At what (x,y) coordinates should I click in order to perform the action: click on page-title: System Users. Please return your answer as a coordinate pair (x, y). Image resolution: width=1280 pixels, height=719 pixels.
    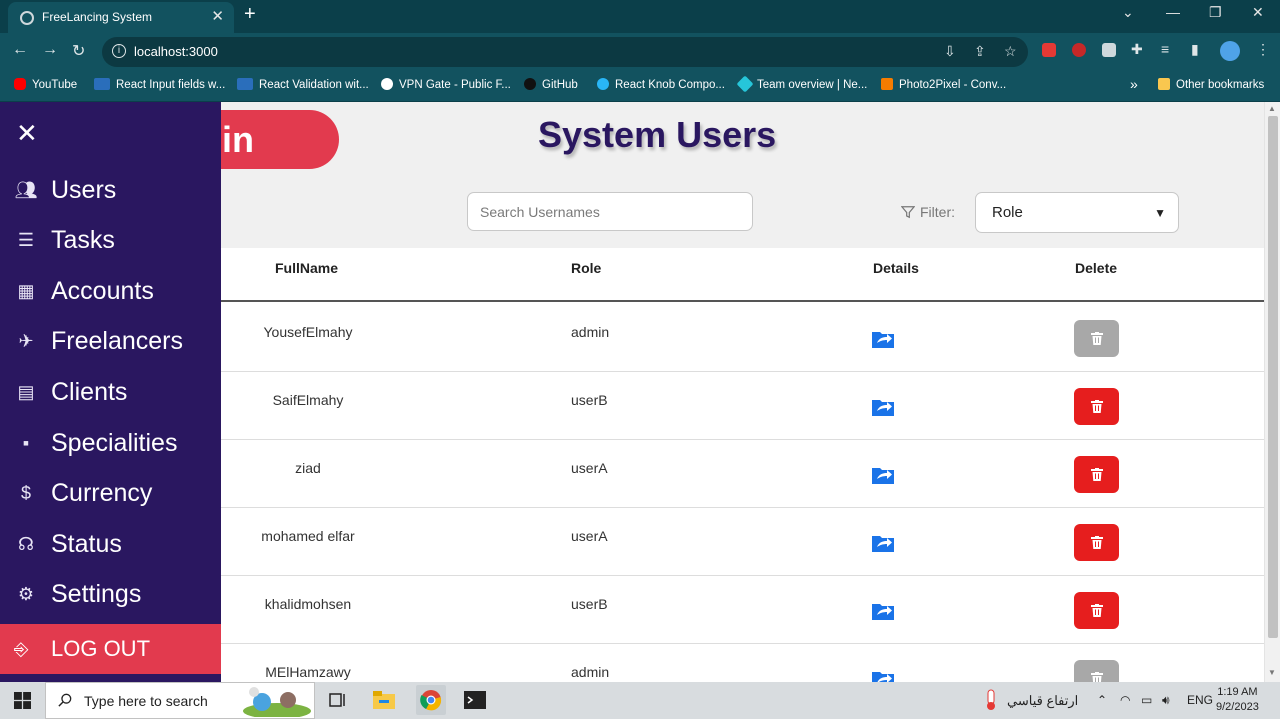
    Looking at the image, I should click on (657, 134).